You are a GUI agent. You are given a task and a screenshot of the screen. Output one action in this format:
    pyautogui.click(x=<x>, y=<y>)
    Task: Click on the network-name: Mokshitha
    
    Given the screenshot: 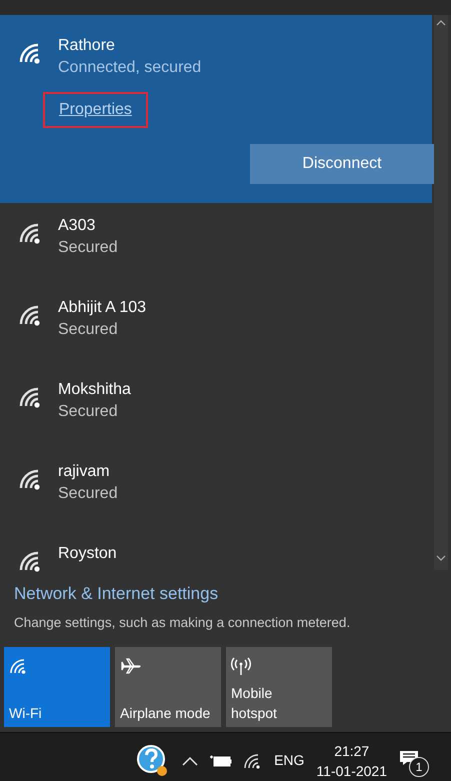 What is the action you would take?
    pyautogui.click(x=94, y=390)
    